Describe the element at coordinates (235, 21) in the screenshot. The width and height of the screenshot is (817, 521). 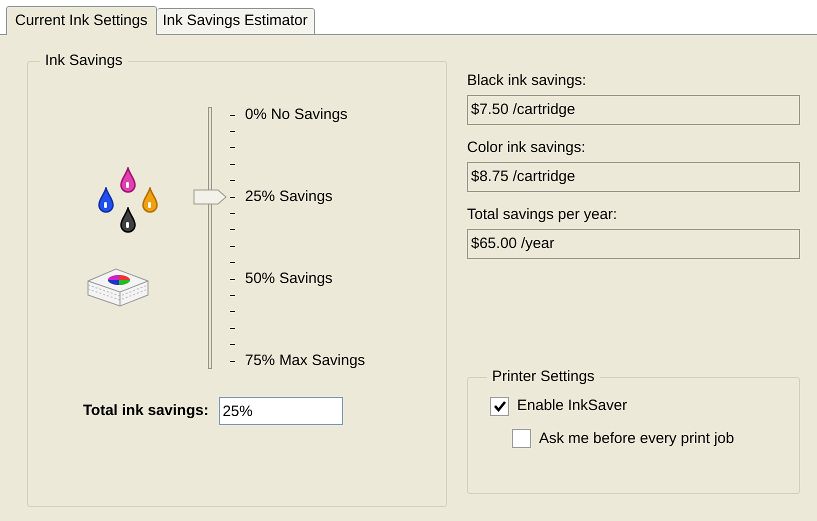
I see `tab: Ink Savings Estimator` at that location.